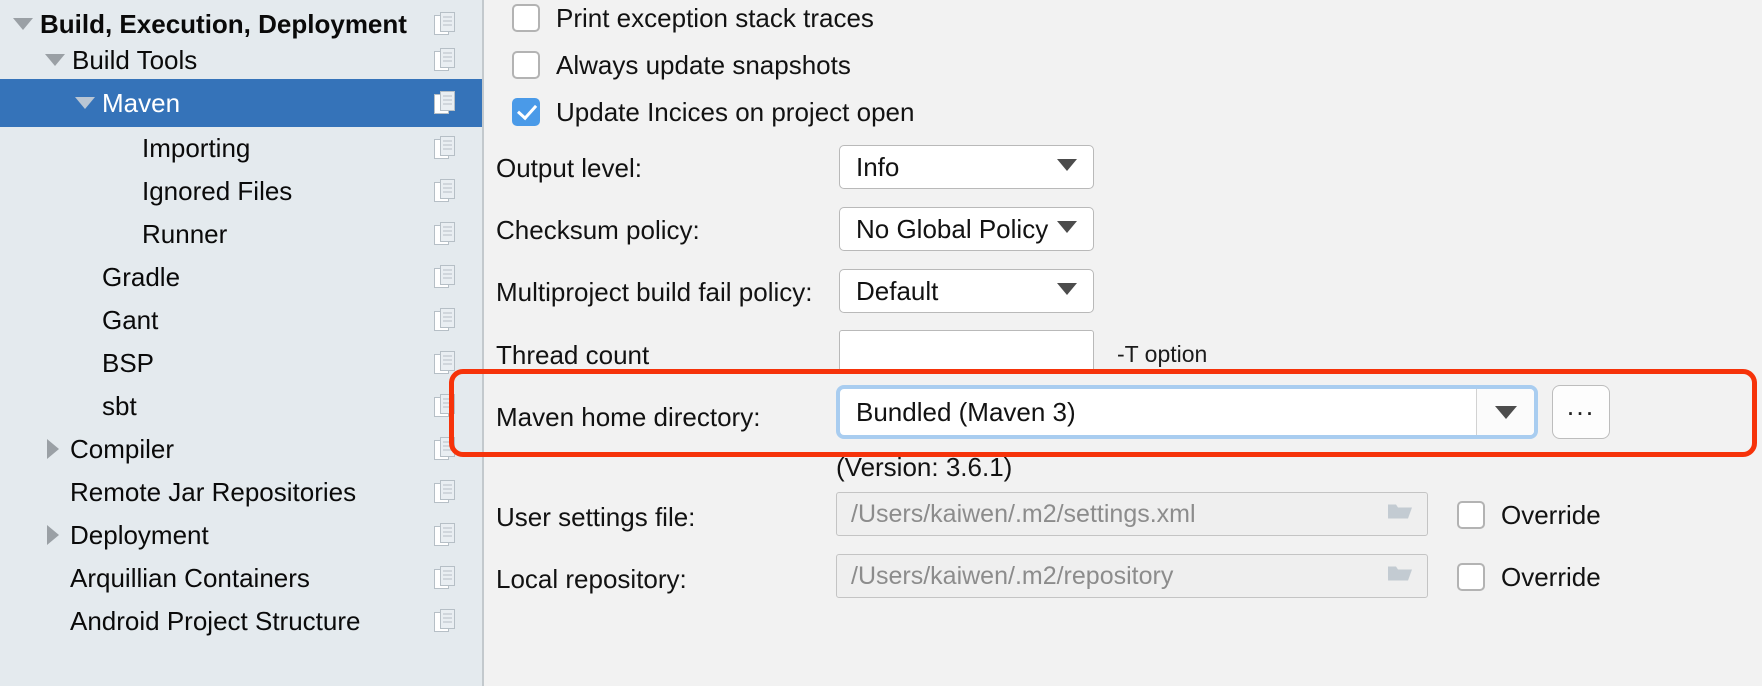 The width and height of the screenshot is (1762, 686). Describe the element at coordinates (591, 579) in the screenshot. I see `local-repository-label: Local repository:` at that location.